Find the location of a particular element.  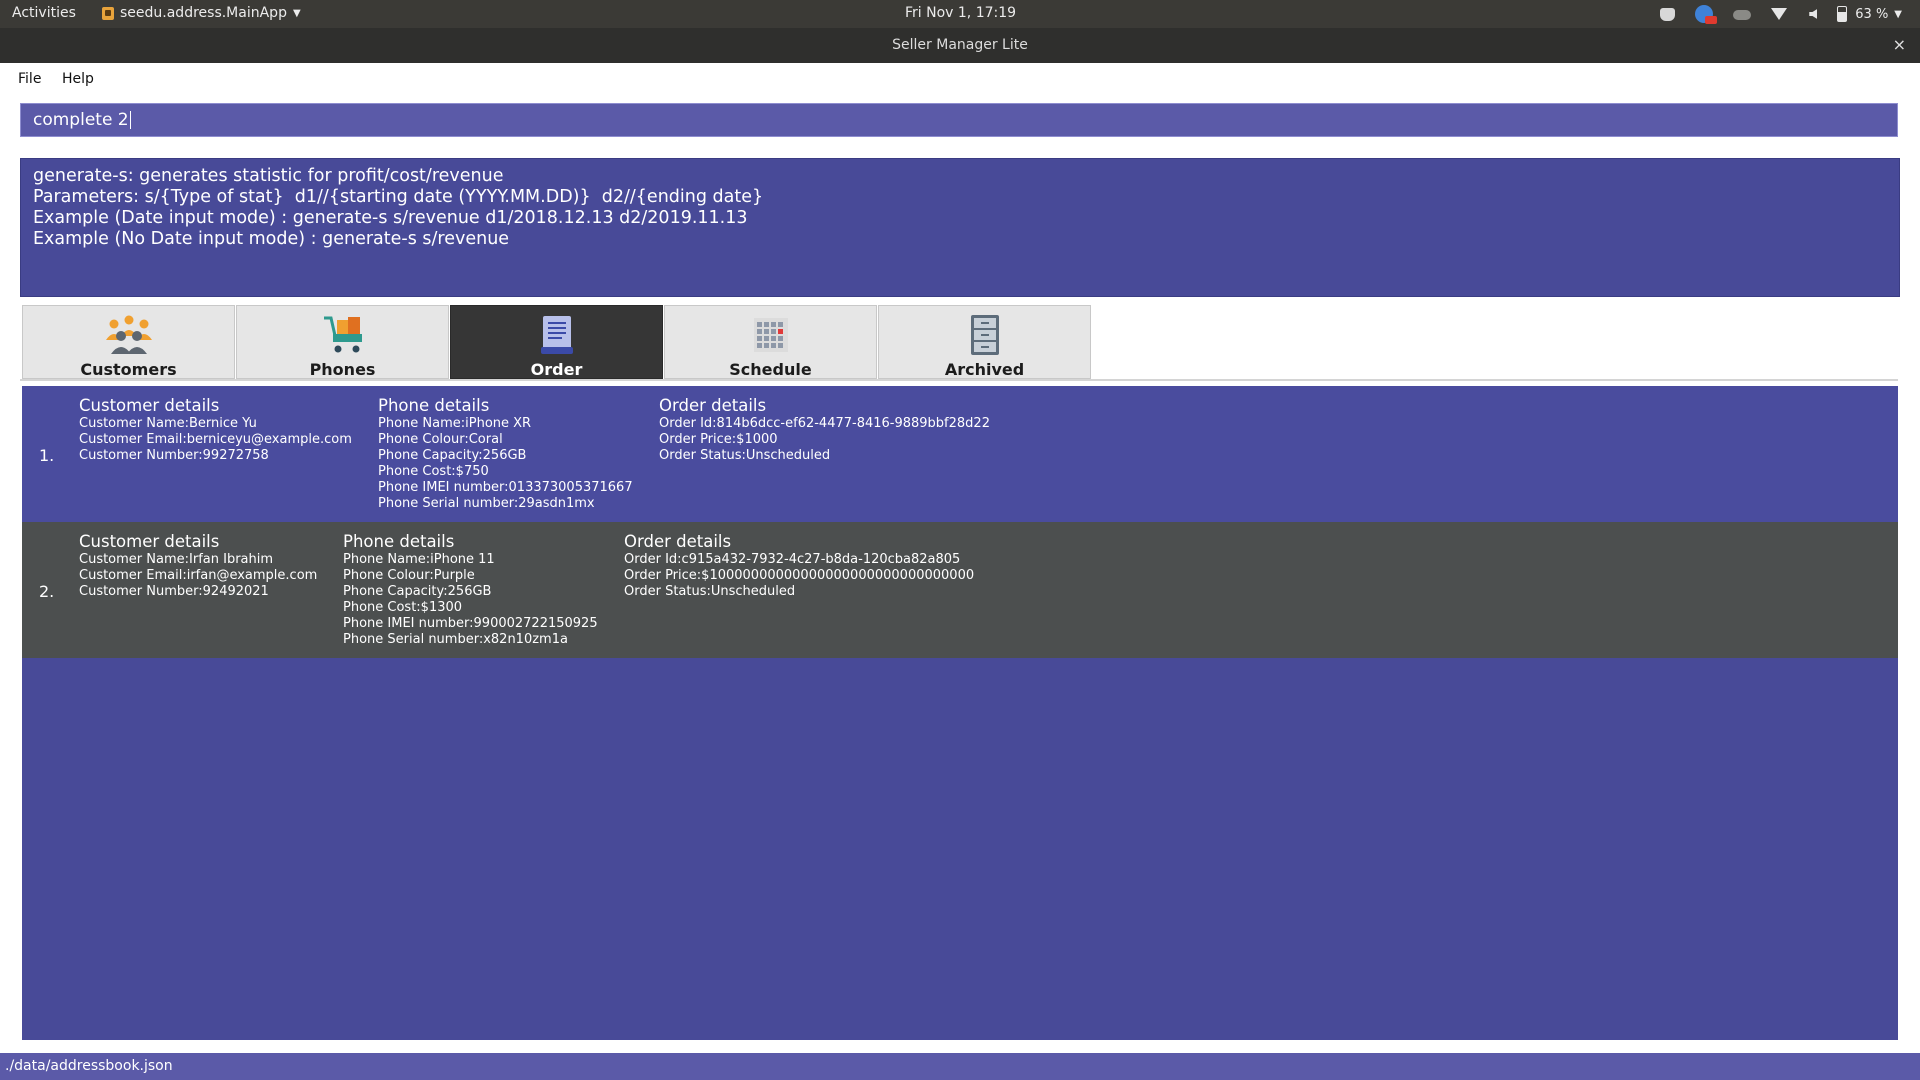

data-file-path: ./data/addressbook.json is located at coordinates (89, 1066).